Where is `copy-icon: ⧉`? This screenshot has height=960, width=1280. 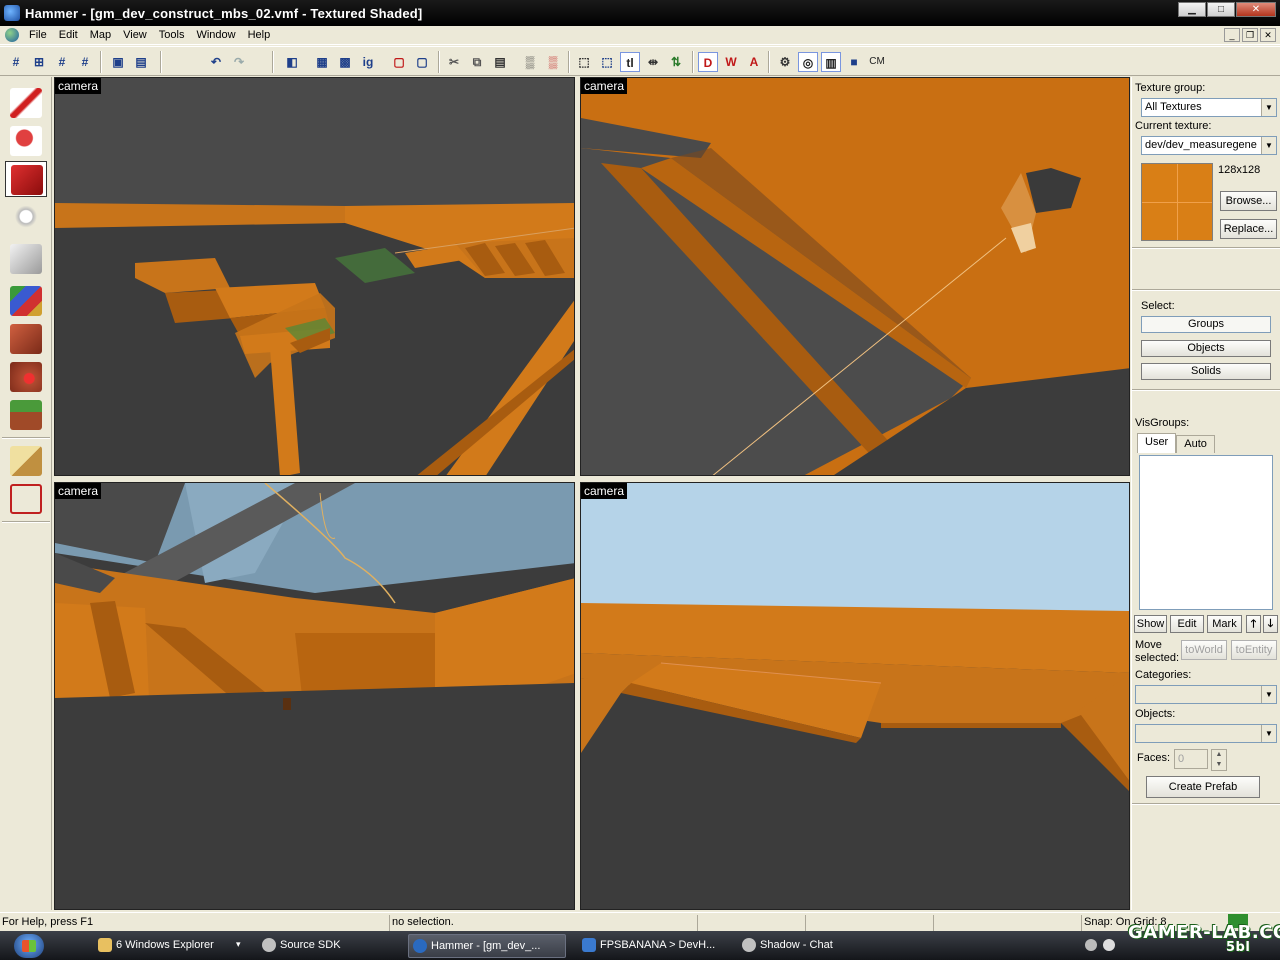 copy-icon: ⧉ is located at coordinates (477, 62).